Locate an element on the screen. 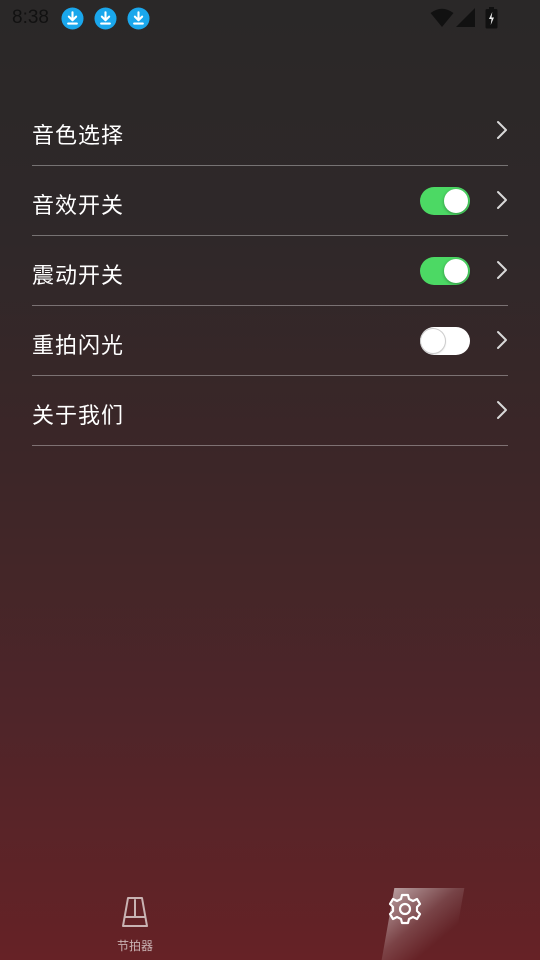 The image size is (540, 960). wifi-icon is located at coordinates (442, 17).